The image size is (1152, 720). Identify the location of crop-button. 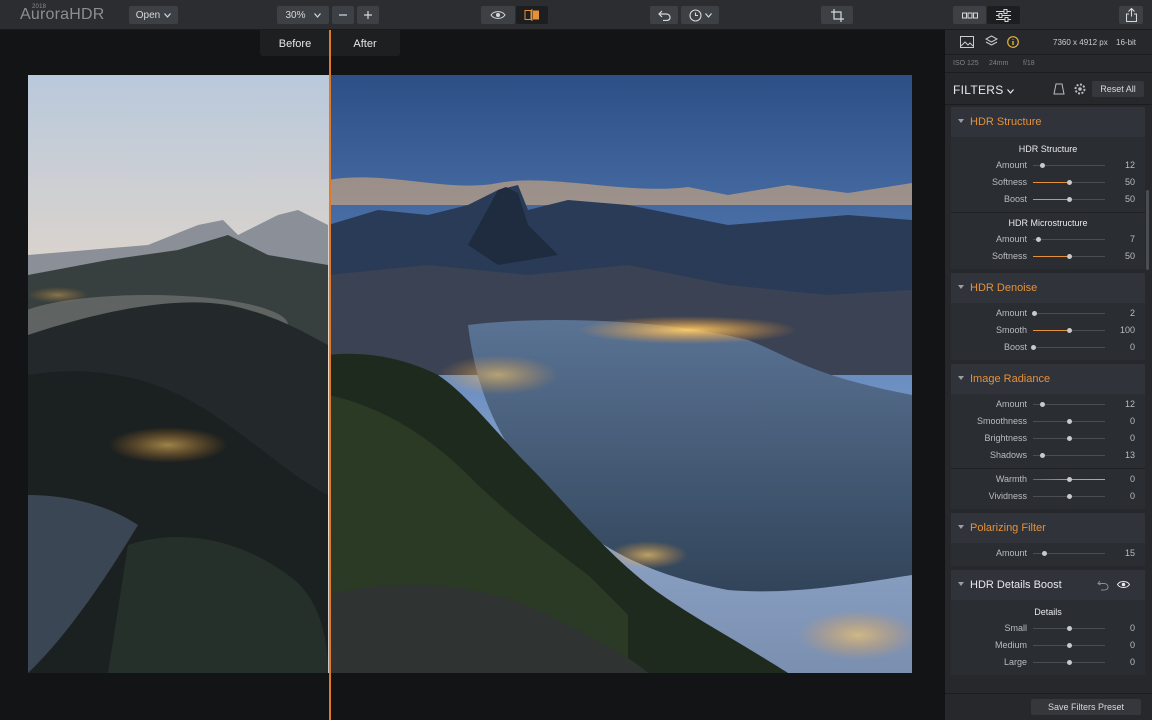
(837, 15).